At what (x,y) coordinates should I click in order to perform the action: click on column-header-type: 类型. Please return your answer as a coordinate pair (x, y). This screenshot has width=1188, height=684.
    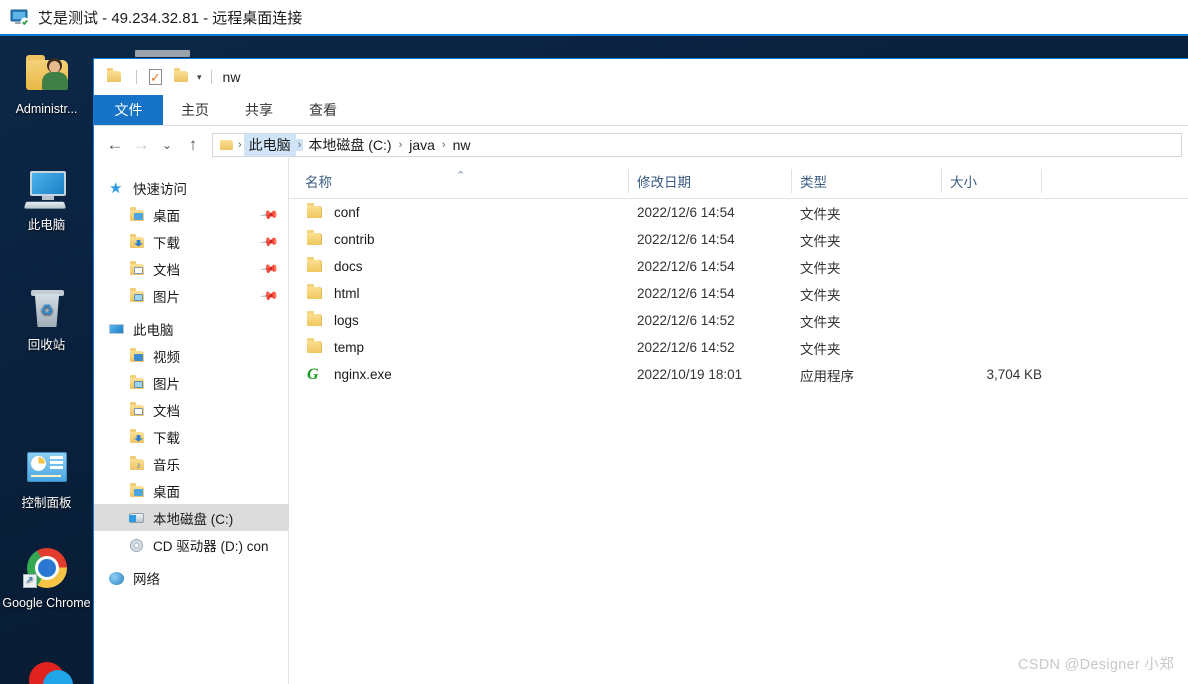
    Looking at the image, I should click on (867, 183).